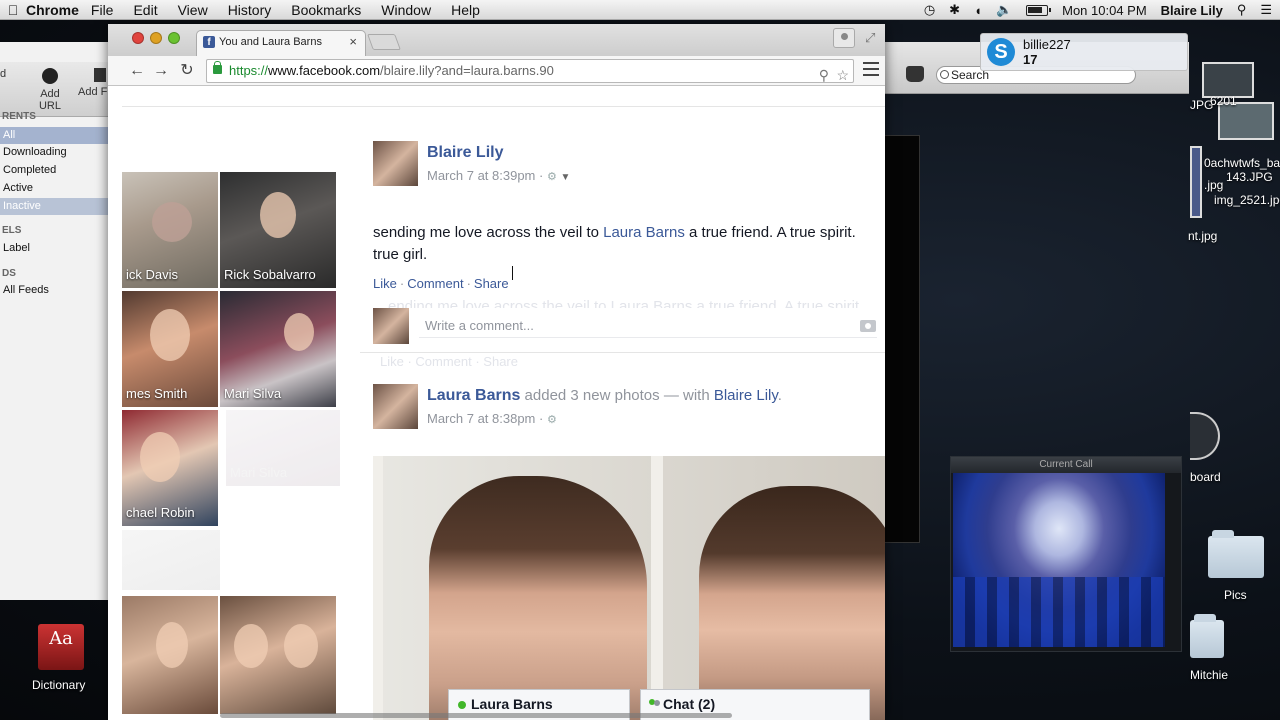 This screenshot has height=720, width=1280. What do you see at coordinates (61, 647) in the screenshot?
I see `dictionary-app-icon: Aa` at bounding box center [61, 647].